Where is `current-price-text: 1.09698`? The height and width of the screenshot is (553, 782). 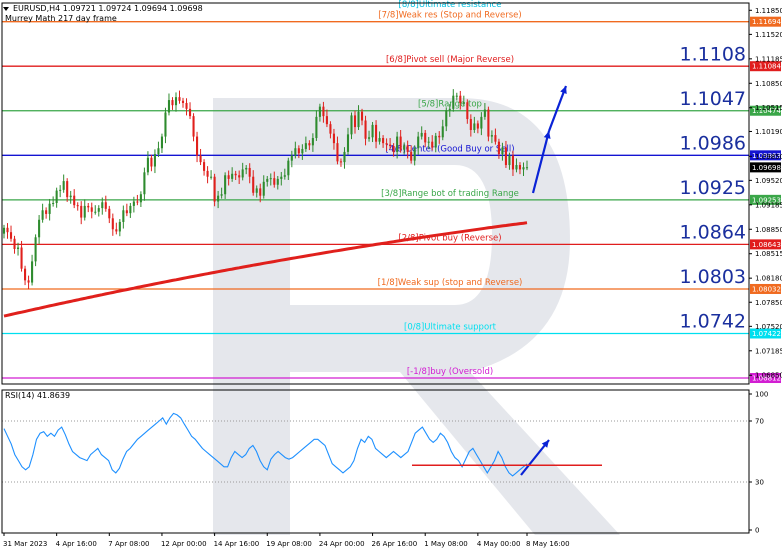
current-price-text: 1.09698 is located at coordinates (766, 168).